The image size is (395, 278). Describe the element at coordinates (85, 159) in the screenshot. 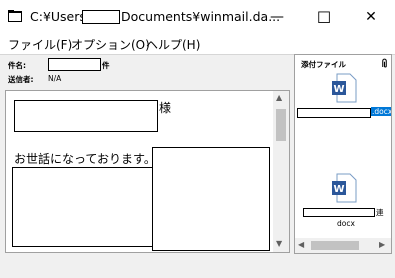

I see `greeting-text: お世話になっております。` at that location.